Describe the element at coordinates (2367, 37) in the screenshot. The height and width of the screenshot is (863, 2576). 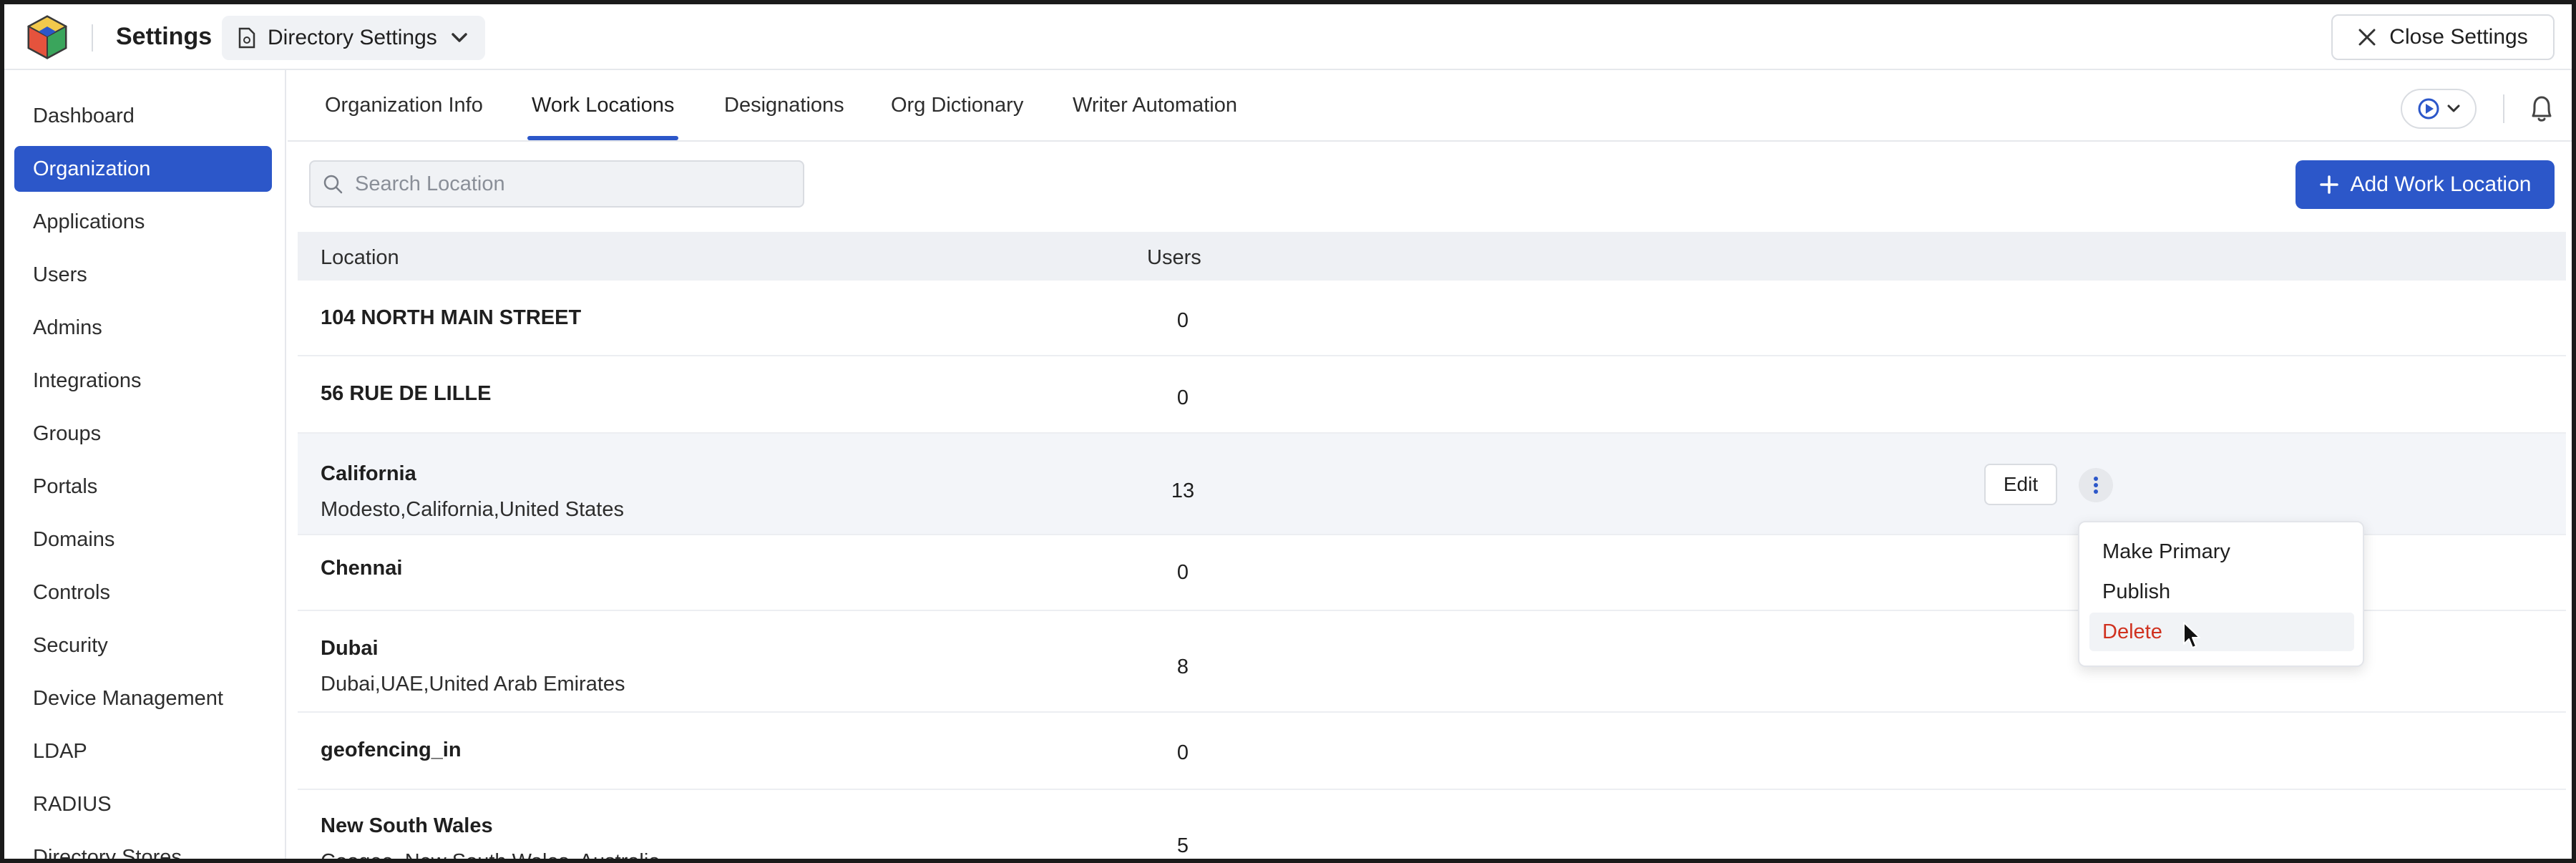
I see `close-icon` at that location.